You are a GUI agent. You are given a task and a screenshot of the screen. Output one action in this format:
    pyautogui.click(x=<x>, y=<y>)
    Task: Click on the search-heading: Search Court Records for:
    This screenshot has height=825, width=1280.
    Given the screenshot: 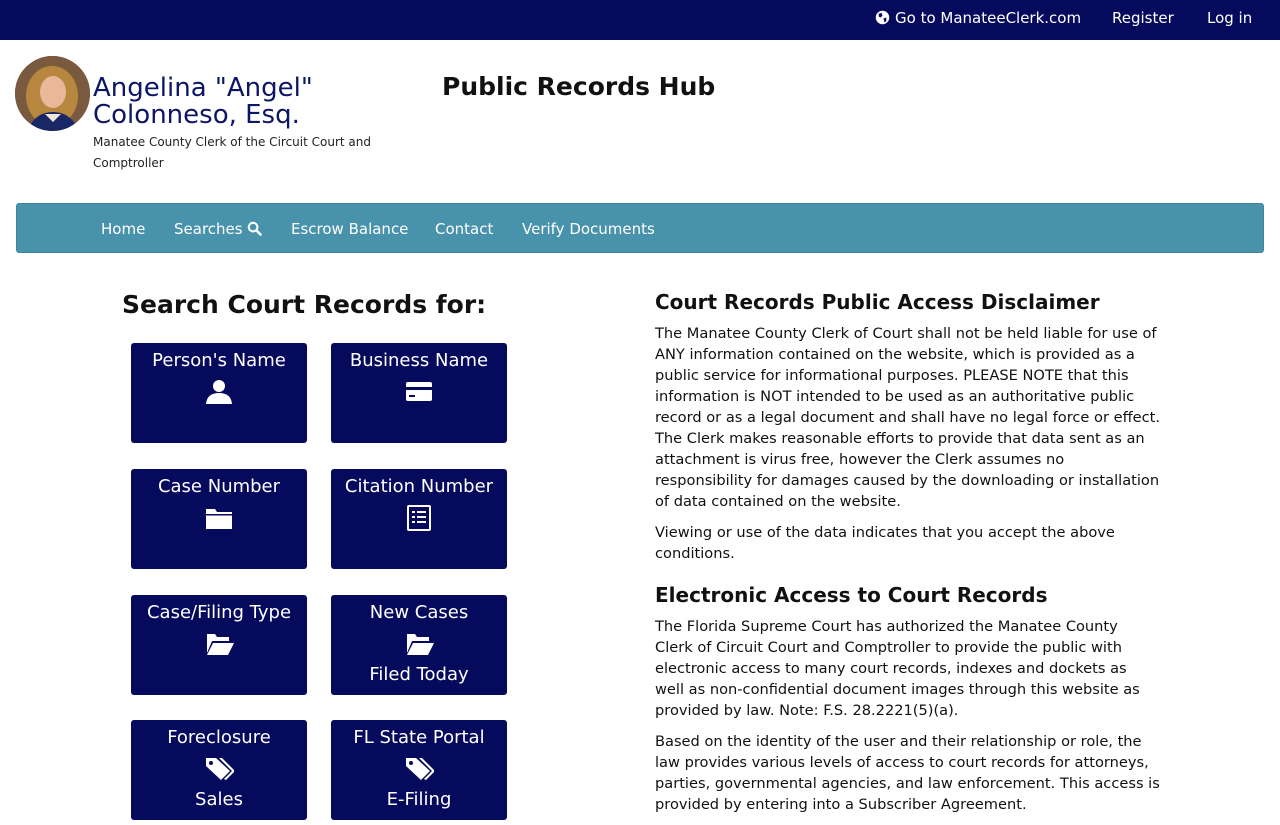 What is the action you would take?
    pyautogui.click(x=304, y=304)
    